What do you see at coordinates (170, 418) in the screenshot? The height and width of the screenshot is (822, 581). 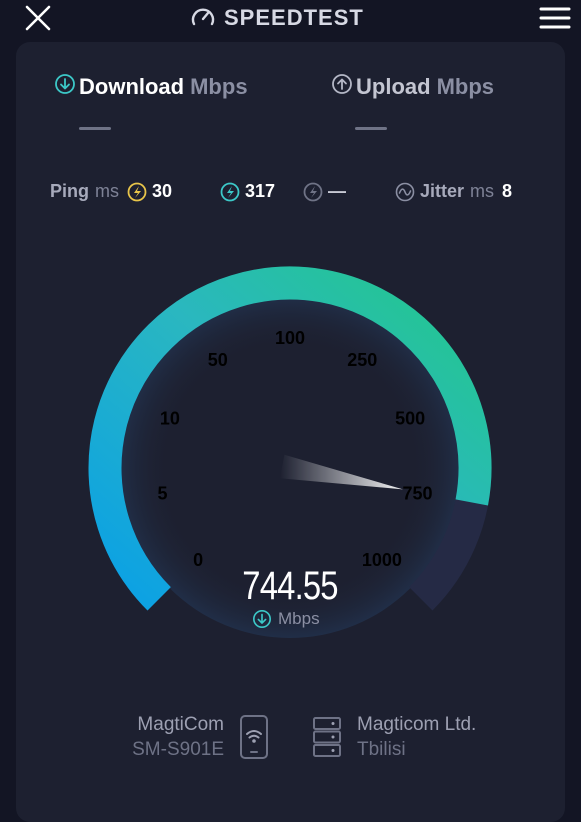 I see `gauge-tick-label: 10` at bounding box center [170, 418].